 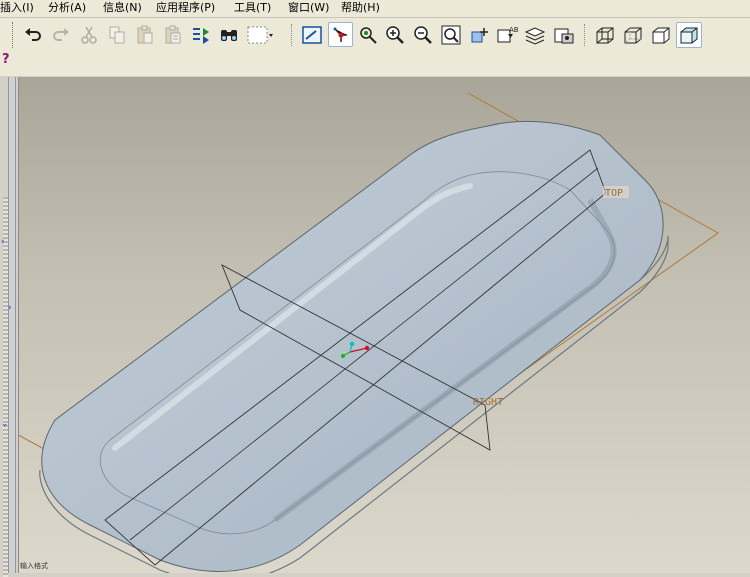 I want to click on regenerate-icon, so click(x=201, y=36).